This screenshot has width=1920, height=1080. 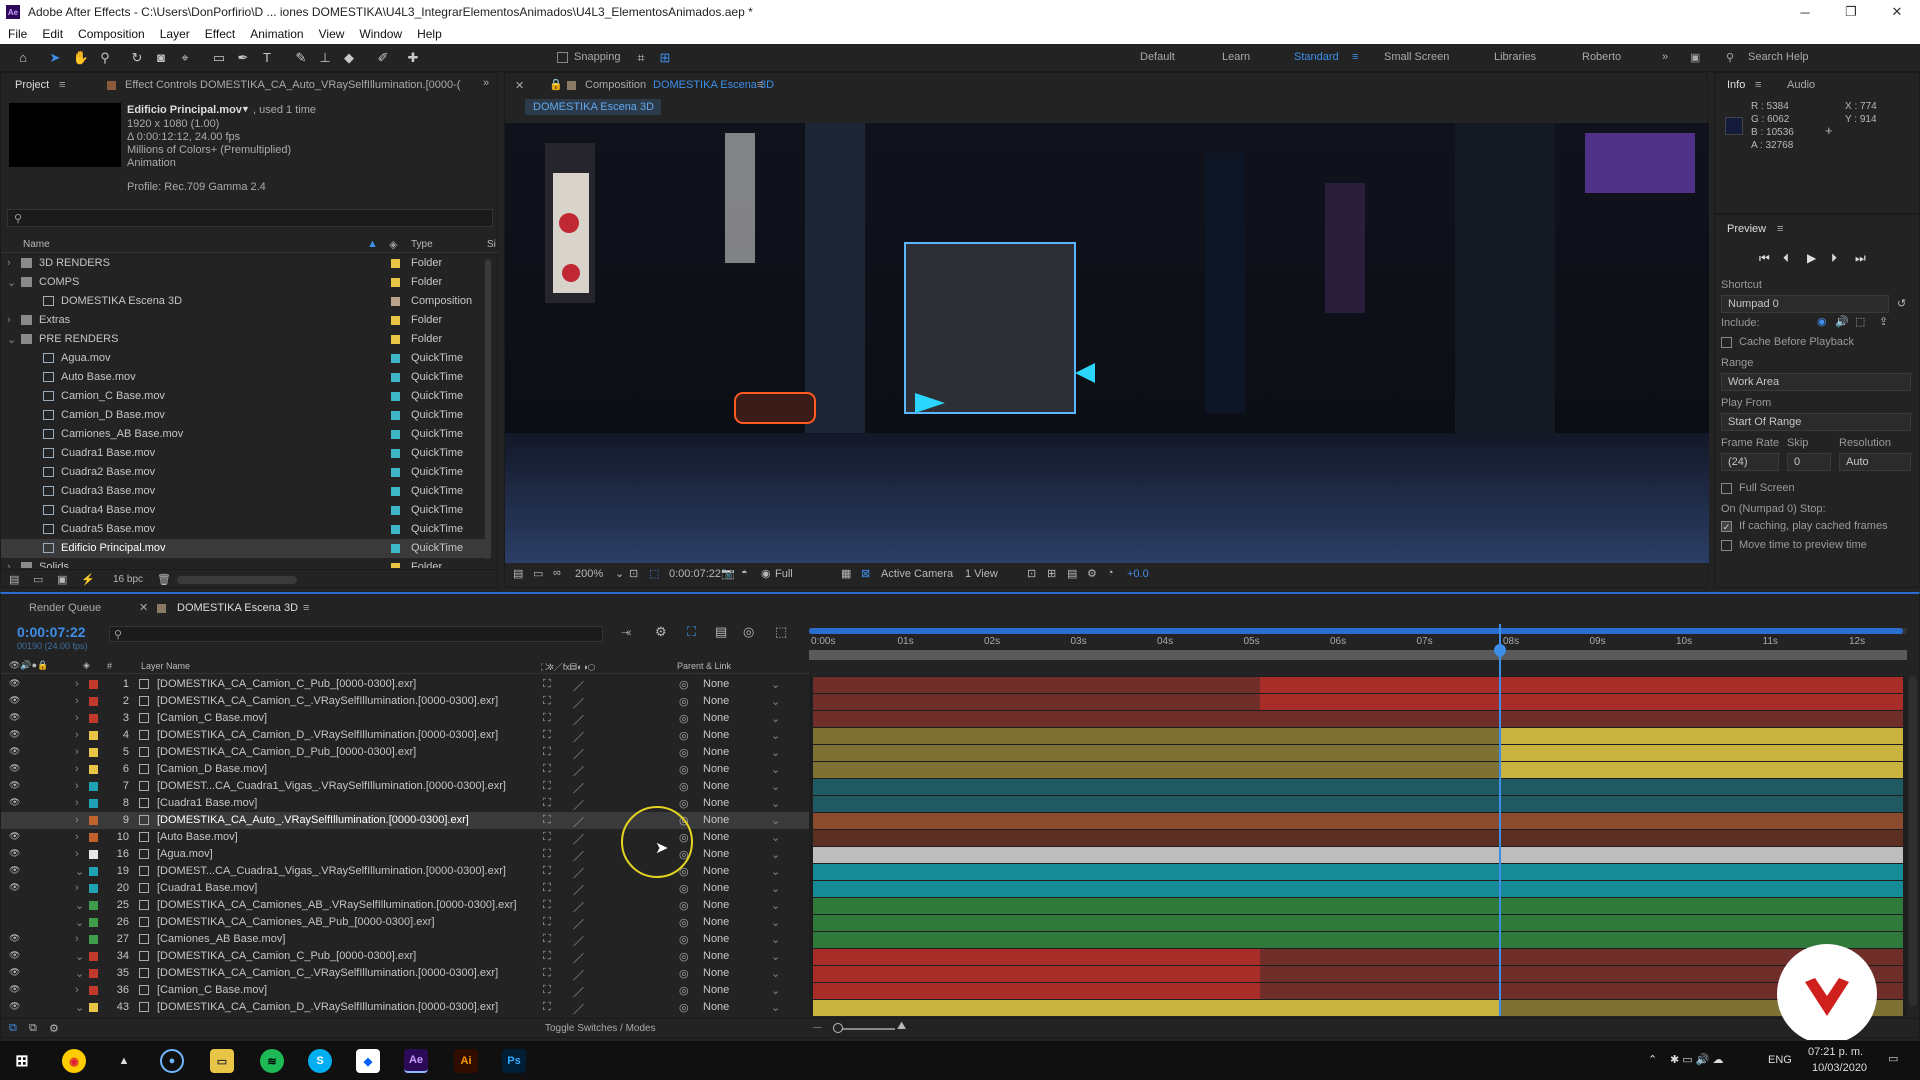 I want to click on frame-rate-dropdown: (24), so click(x=1750, y=462).